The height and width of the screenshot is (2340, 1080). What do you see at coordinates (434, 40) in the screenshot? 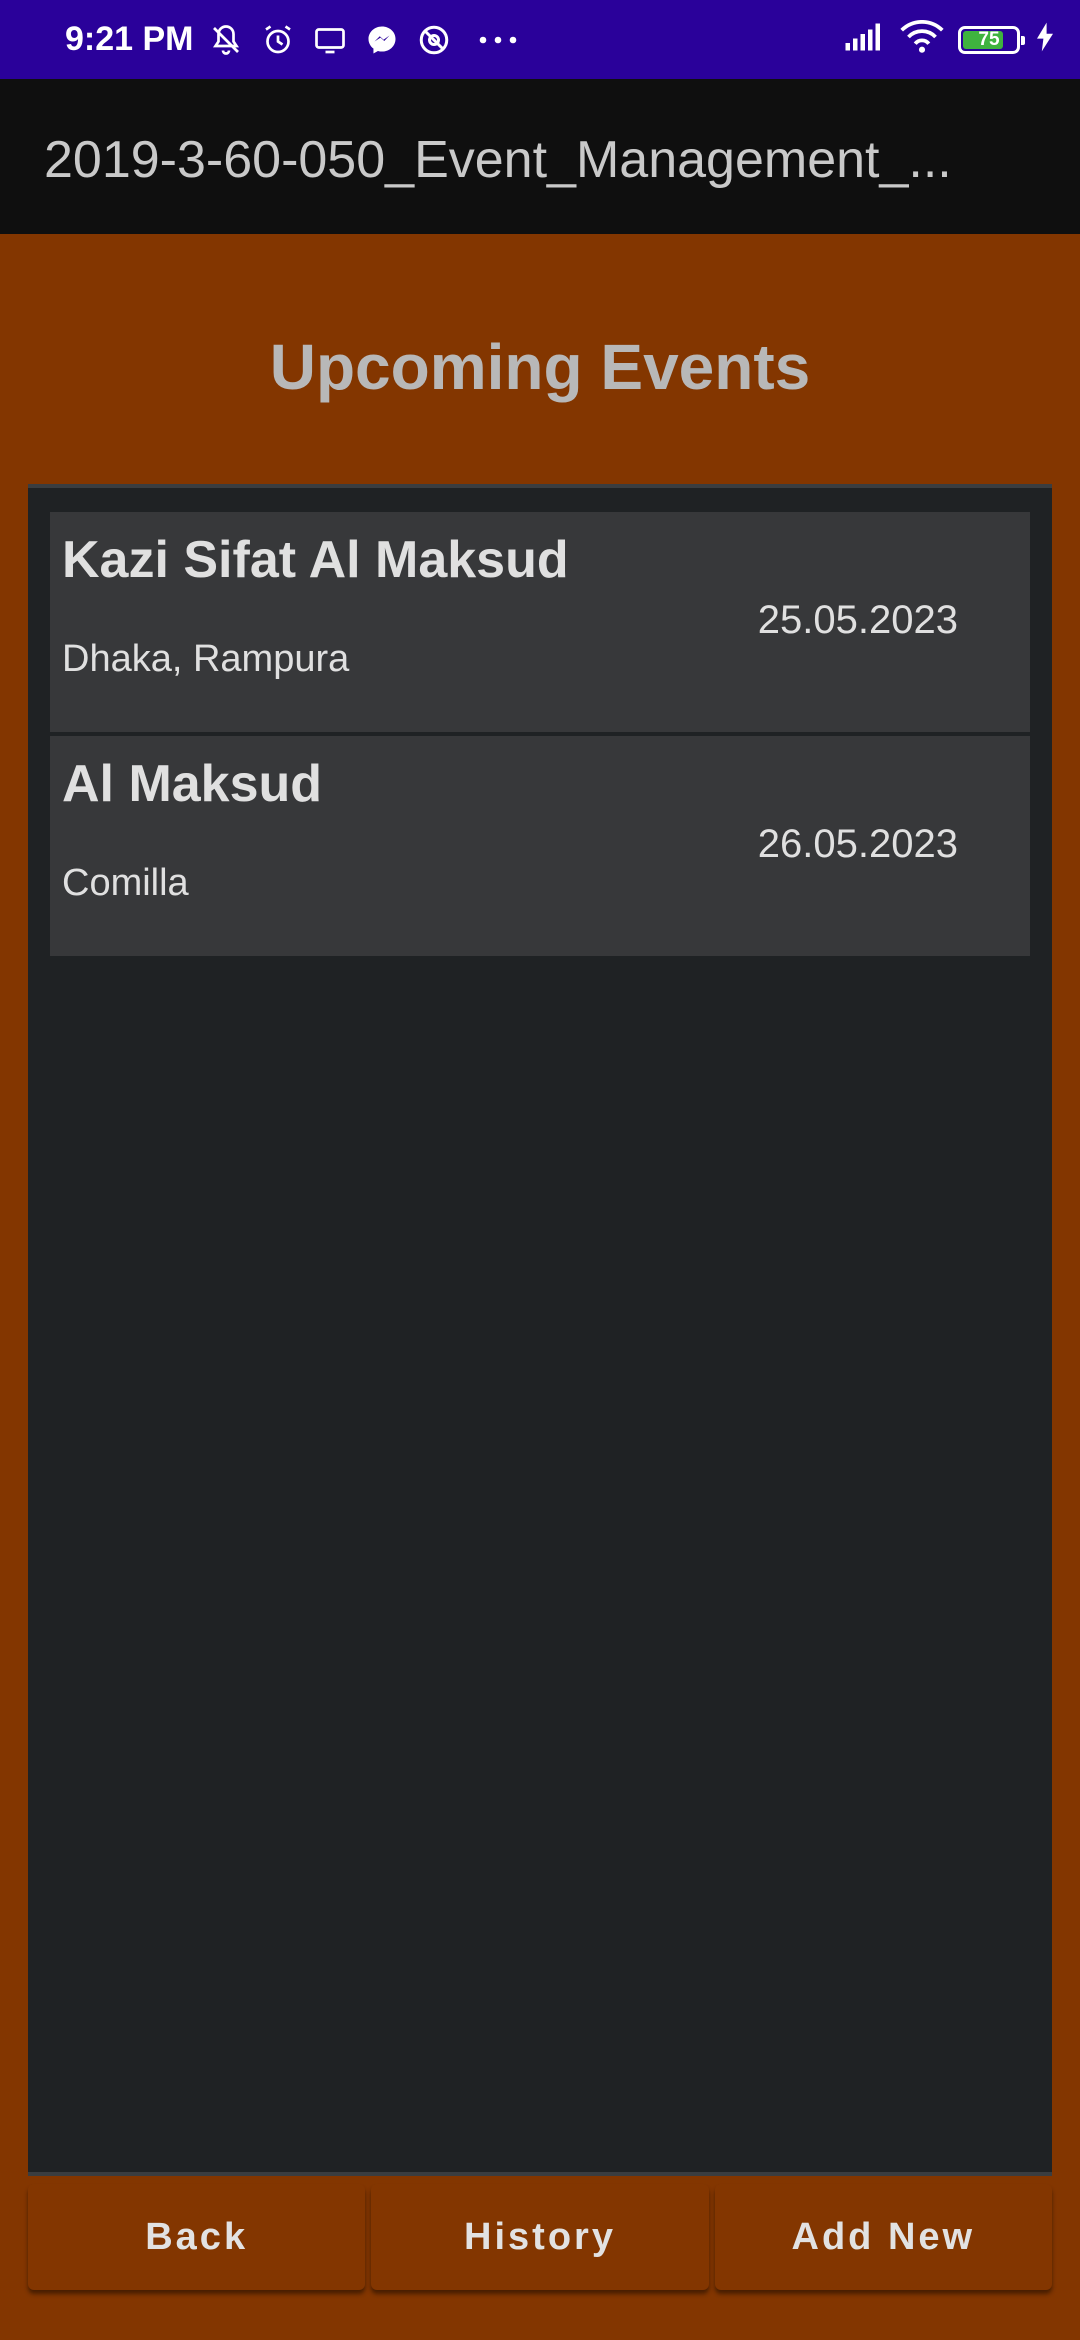
I see `at-icon` at bounding box center [434, 40].